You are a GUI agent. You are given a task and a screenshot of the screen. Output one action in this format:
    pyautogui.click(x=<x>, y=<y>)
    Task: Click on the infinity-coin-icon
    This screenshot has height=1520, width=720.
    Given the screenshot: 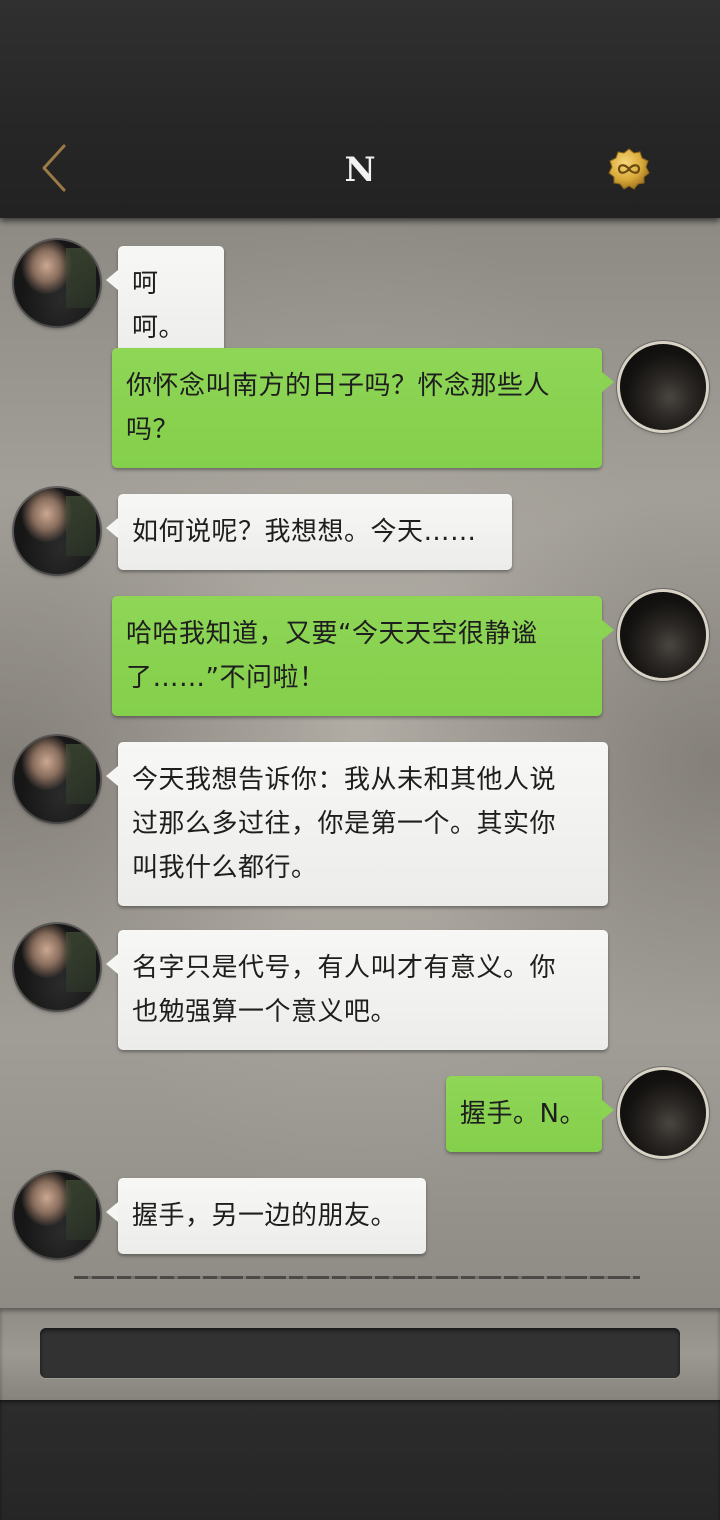 What is the action you would take?
    pyautogui.click(x=629, y=169)
    